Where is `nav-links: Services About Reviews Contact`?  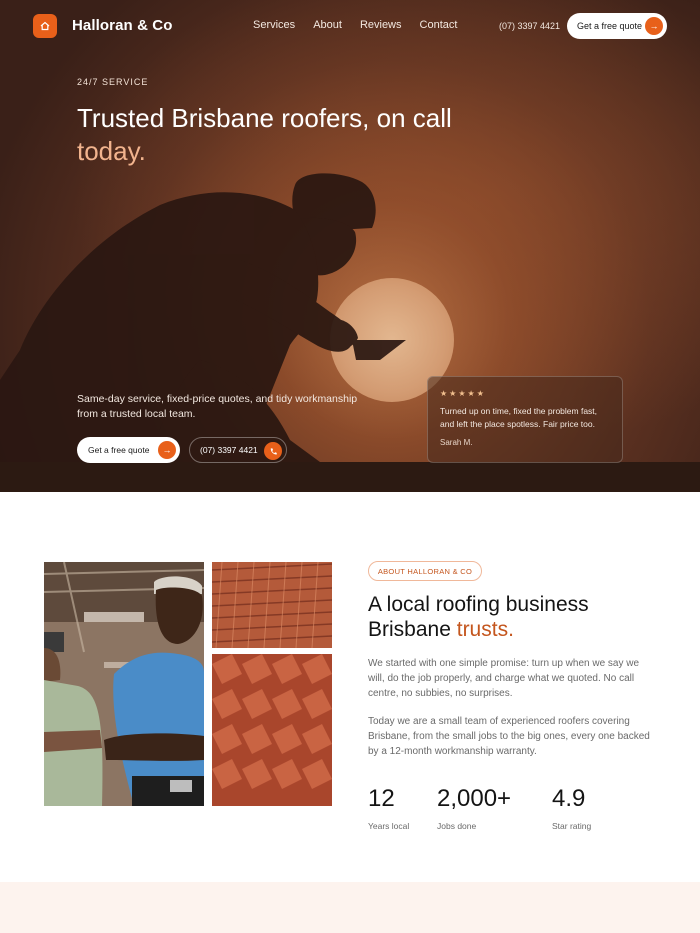 nav-links: Services About Reviews Contact is located at coordinates (364, 25).